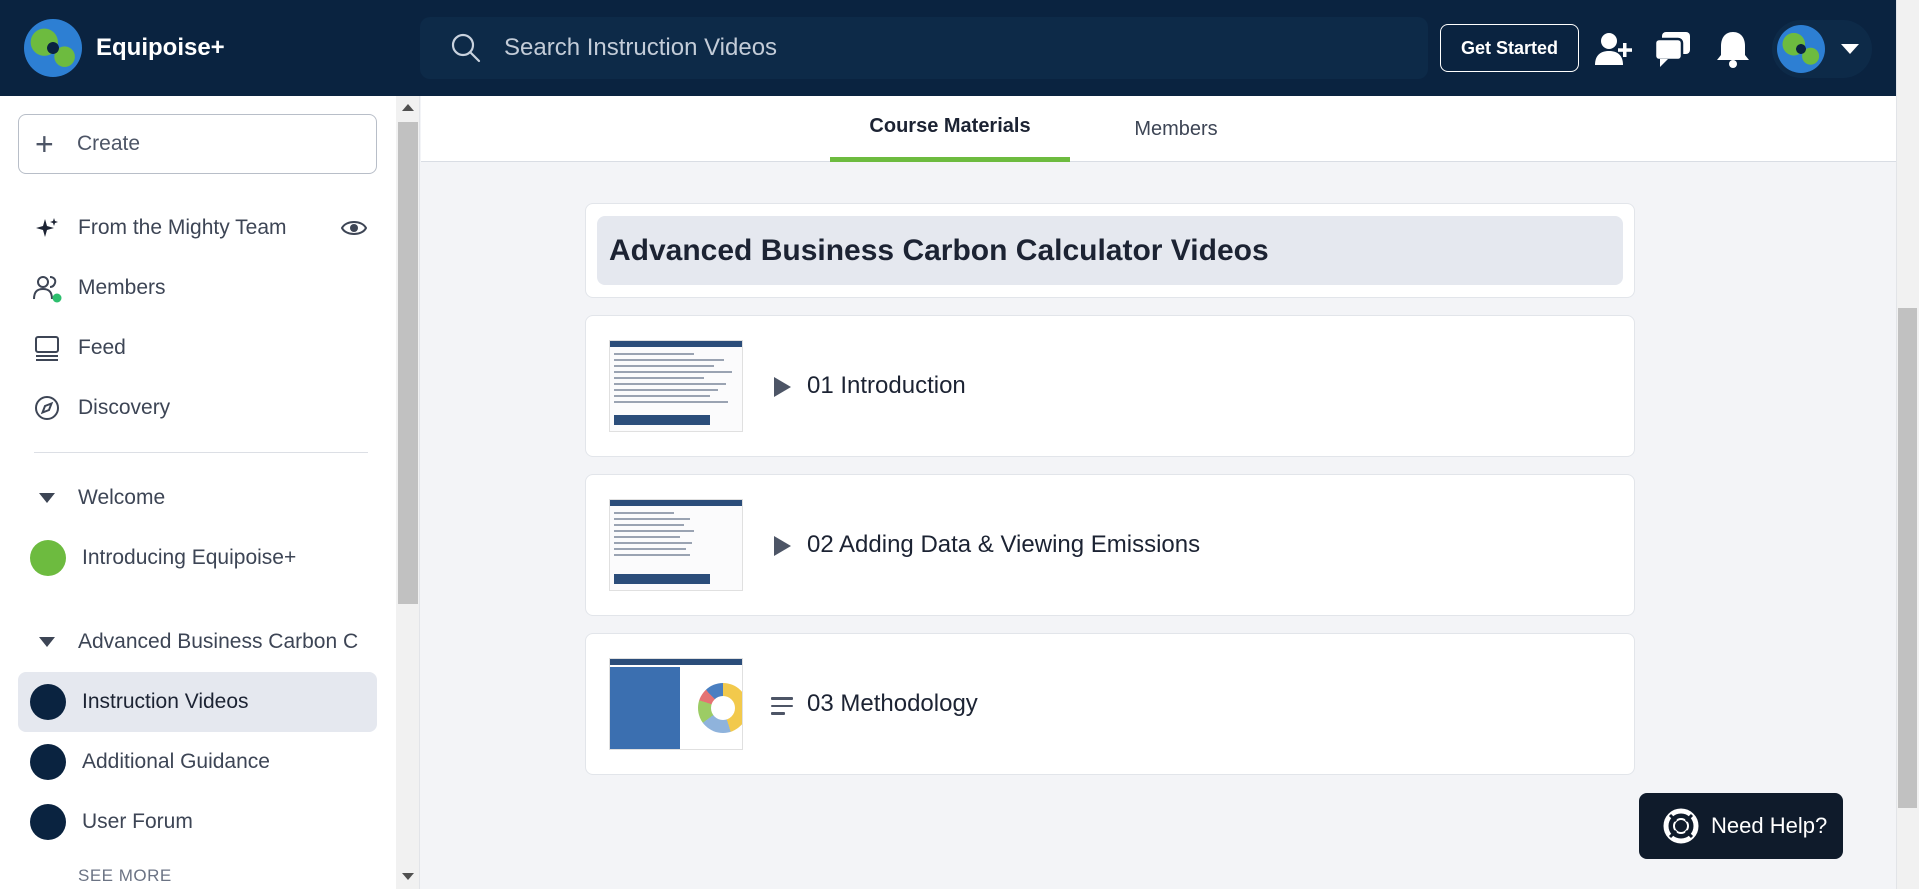  What do you see at coordinates (47, 228) in the screenshot?
I see `sparkle-icon` at bounding box center [47, 228].